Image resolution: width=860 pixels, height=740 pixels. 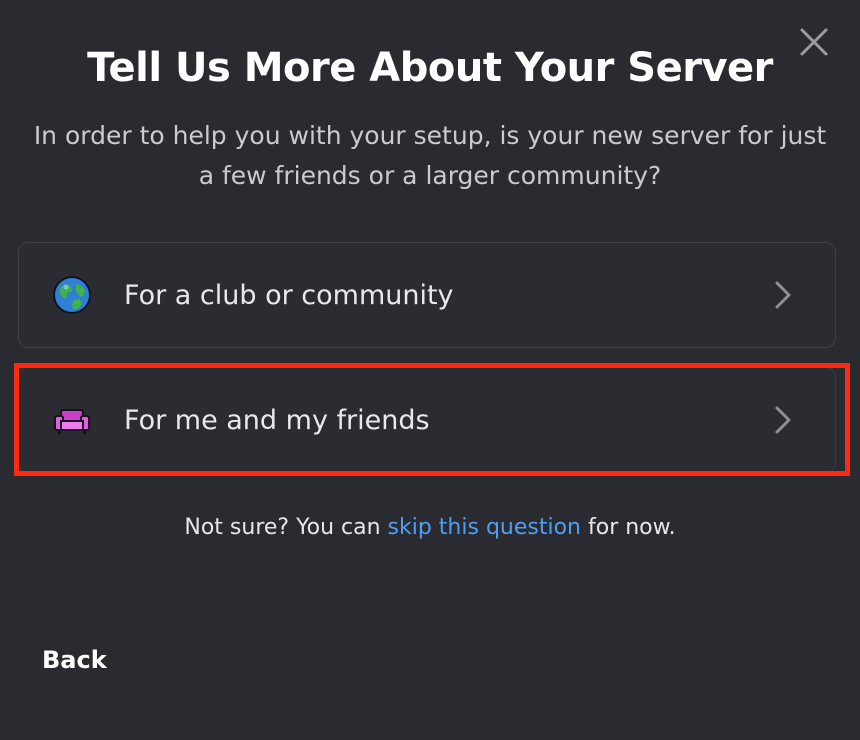 What do you see at coordinates (484, 527) in the screenshot?
I see `skip-question-link: skip this question` at bounding box center [484, 527].